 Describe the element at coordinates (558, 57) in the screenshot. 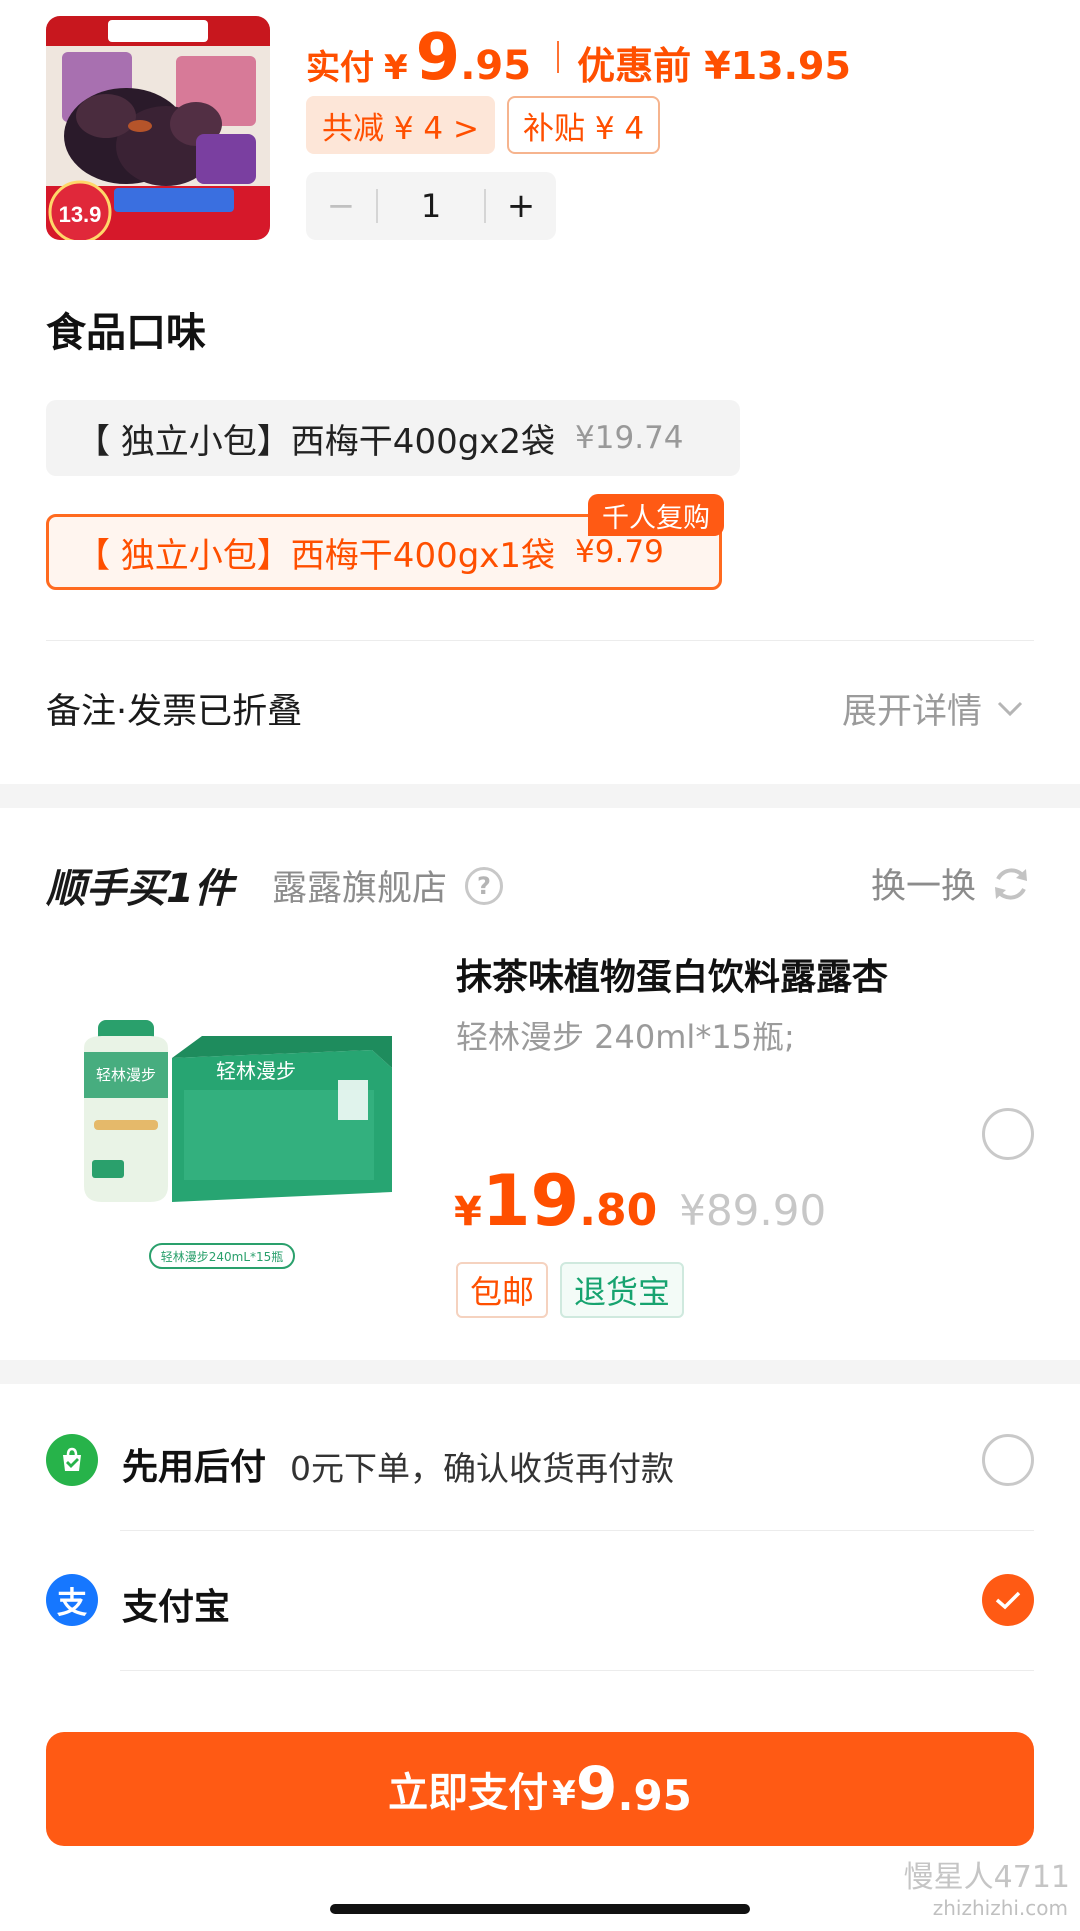

I see `price-divider` at that location.